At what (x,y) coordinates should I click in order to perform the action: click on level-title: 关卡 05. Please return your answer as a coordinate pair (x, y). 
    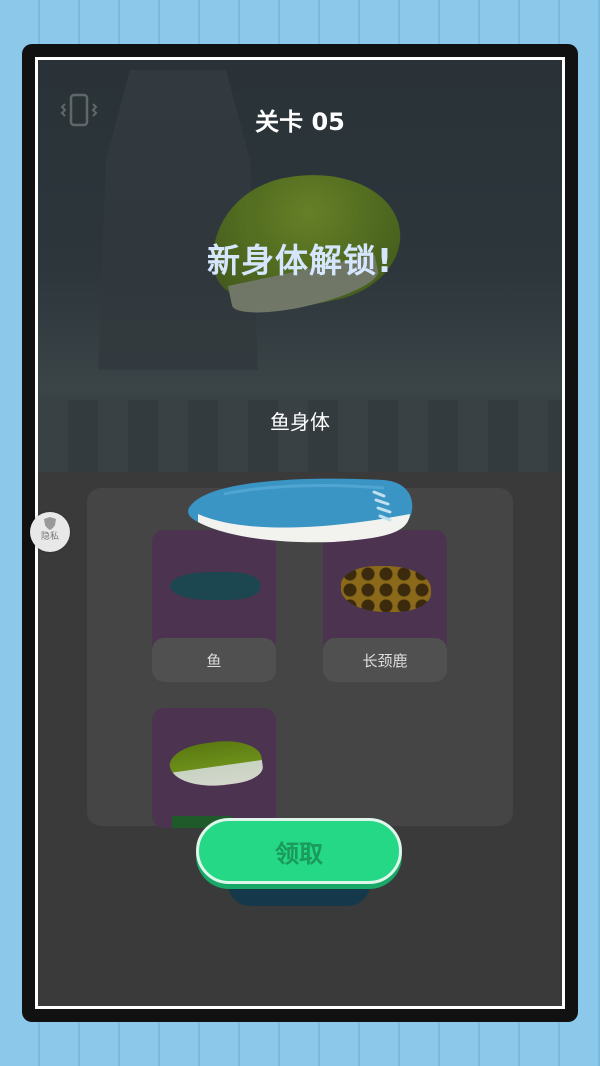
    Looking at the image, I should click on (300, 122).